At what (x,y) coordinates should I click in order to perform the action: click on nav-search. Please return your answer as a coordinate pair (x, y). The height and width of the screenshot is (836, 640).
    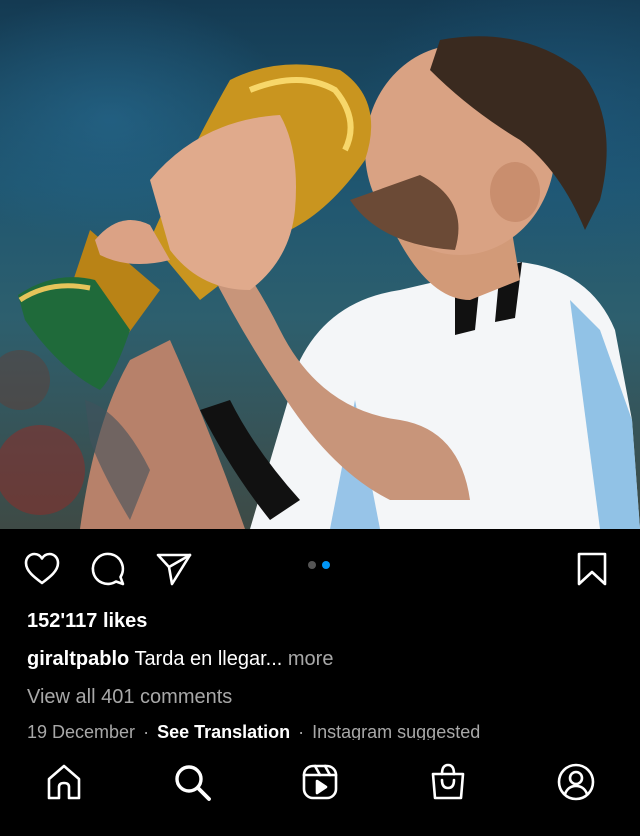
    Looking at the image, I should click on (192, 782).